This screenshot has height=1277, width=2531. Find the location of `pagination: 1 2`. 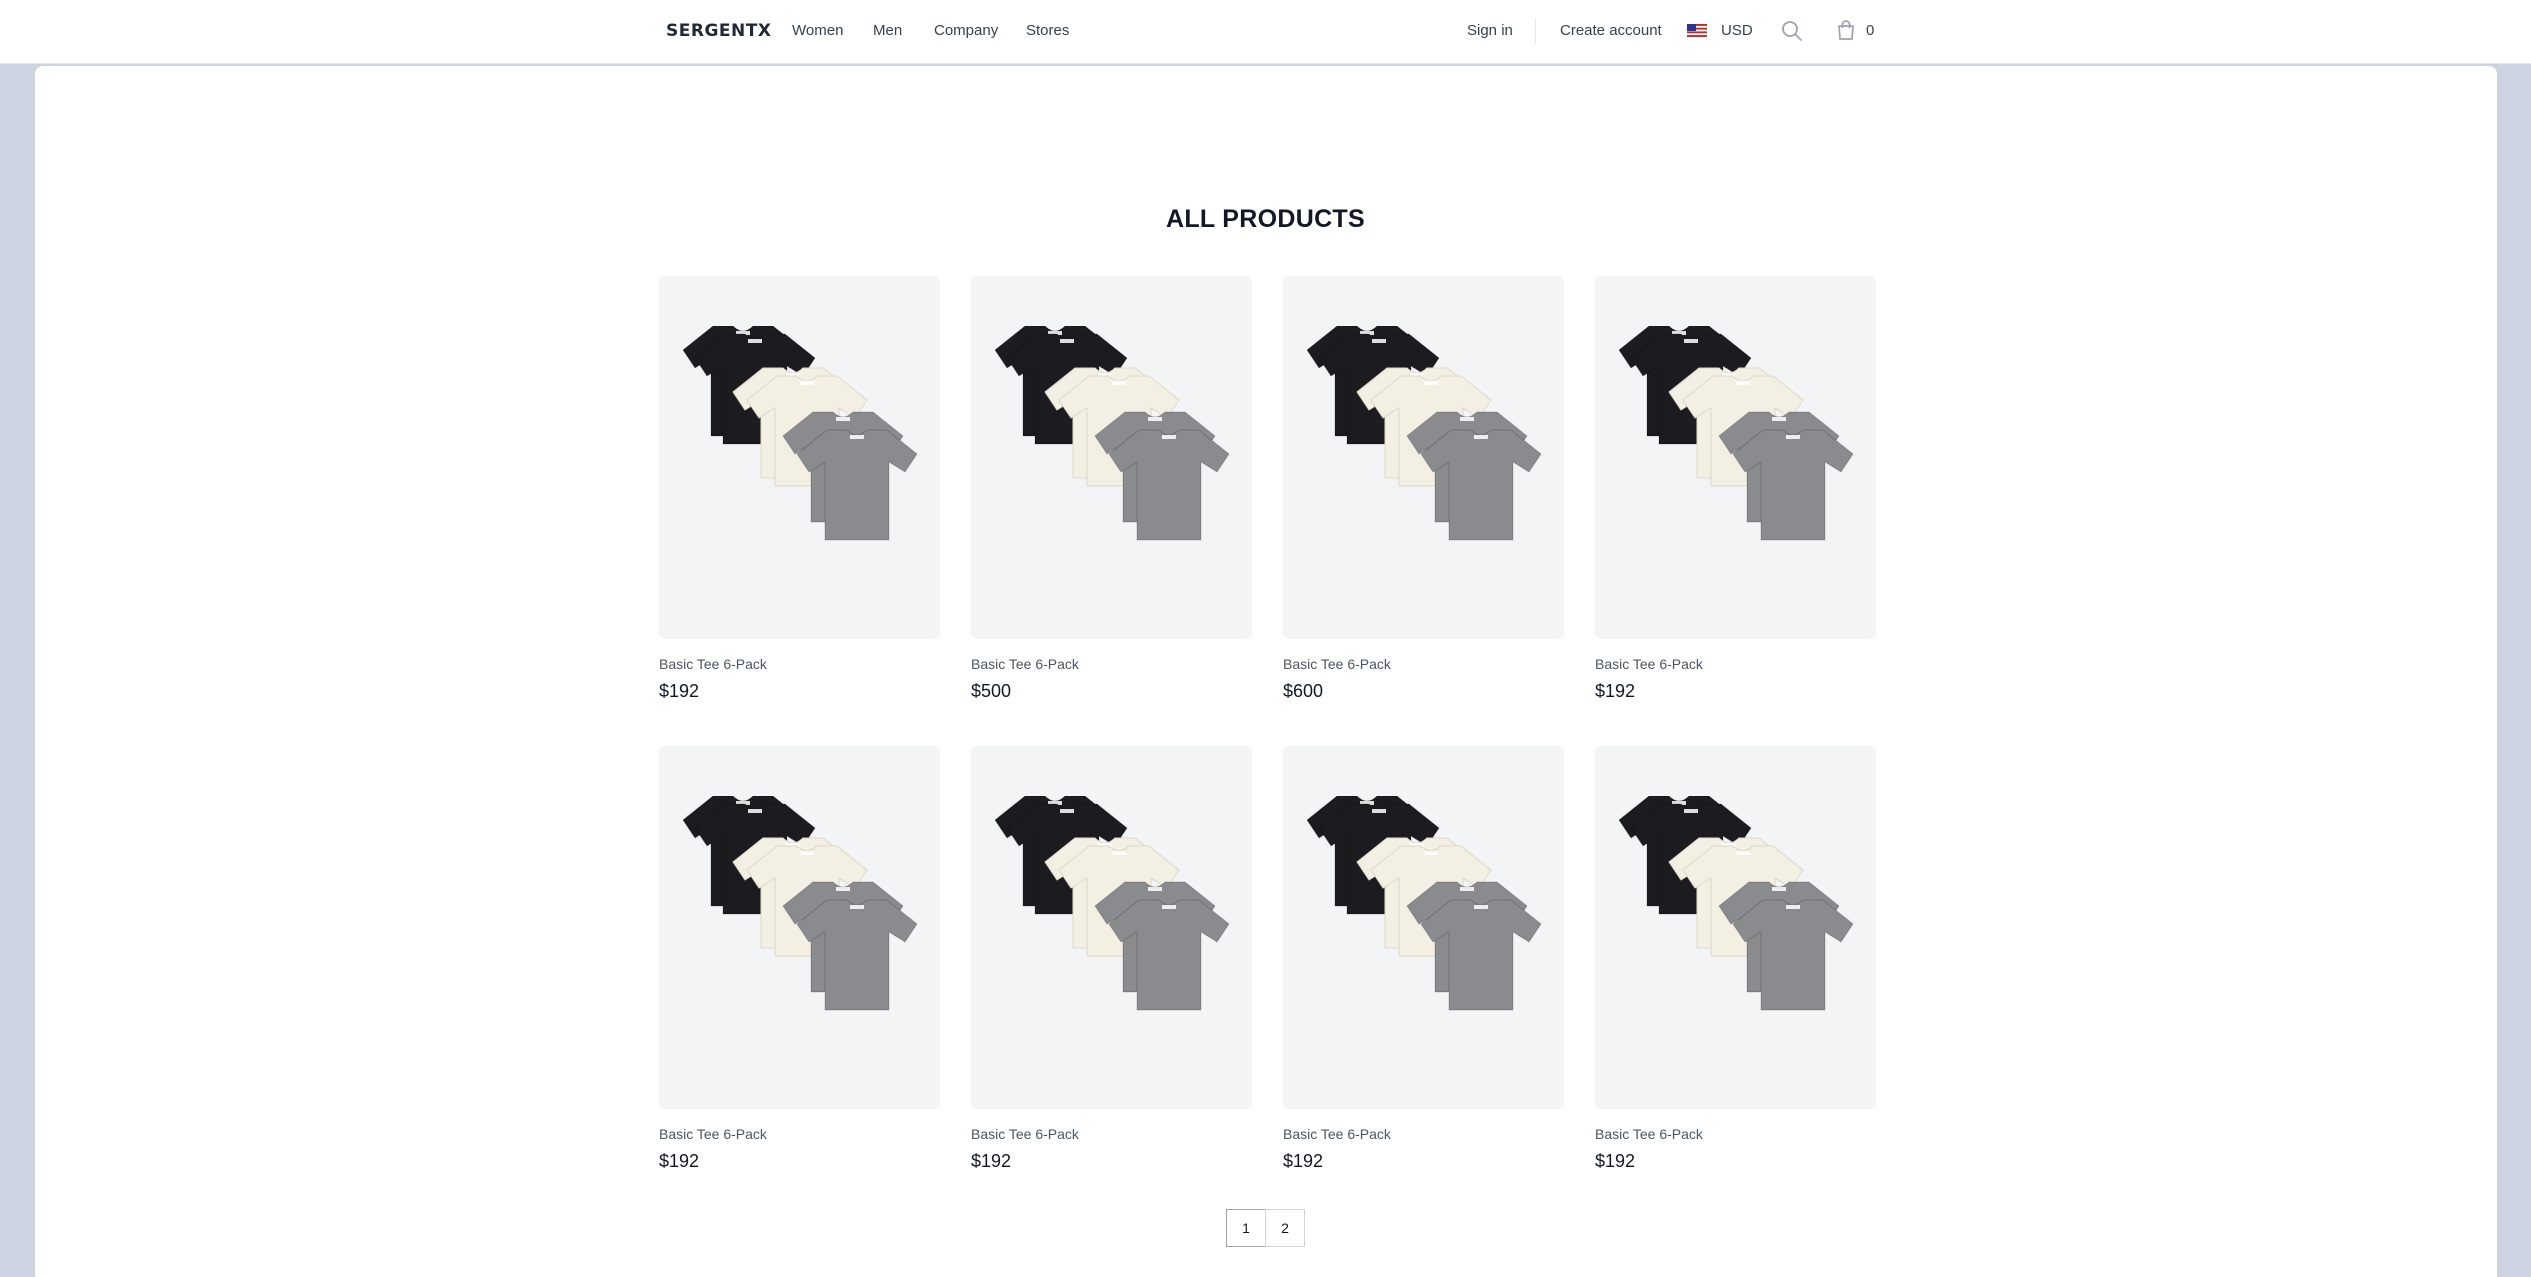

pagination: 1 2 is located at coordinates (1265, 1228).